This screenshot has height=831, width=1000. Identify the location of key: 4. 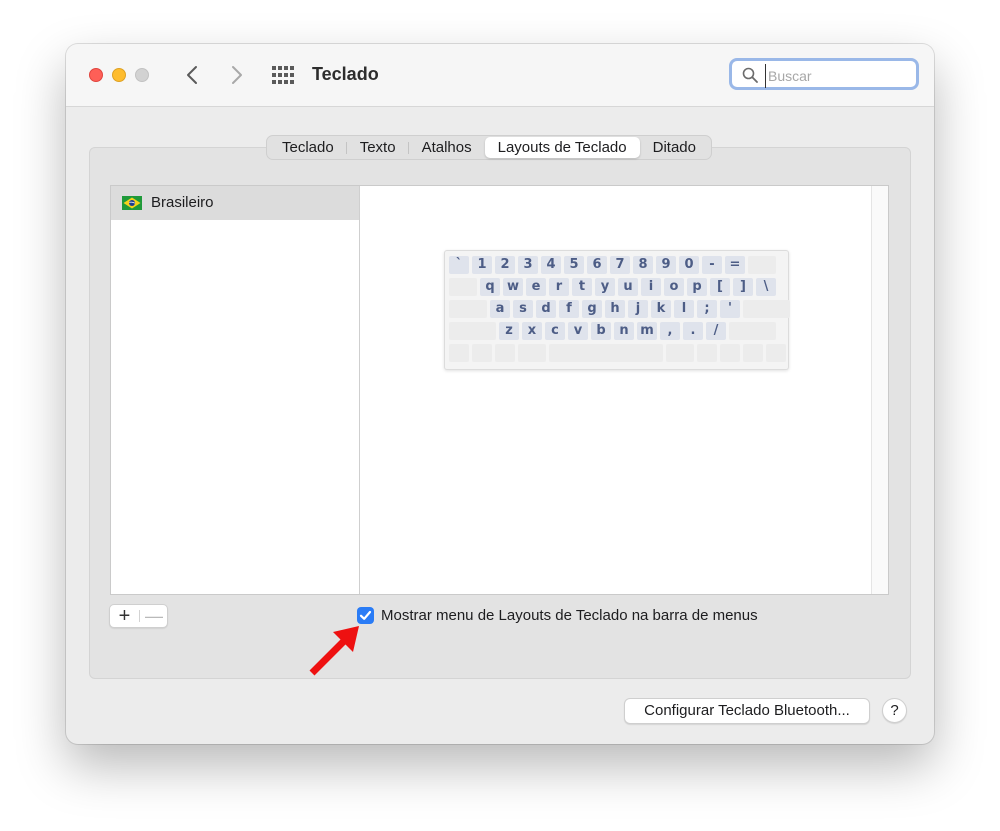
(551, 265).